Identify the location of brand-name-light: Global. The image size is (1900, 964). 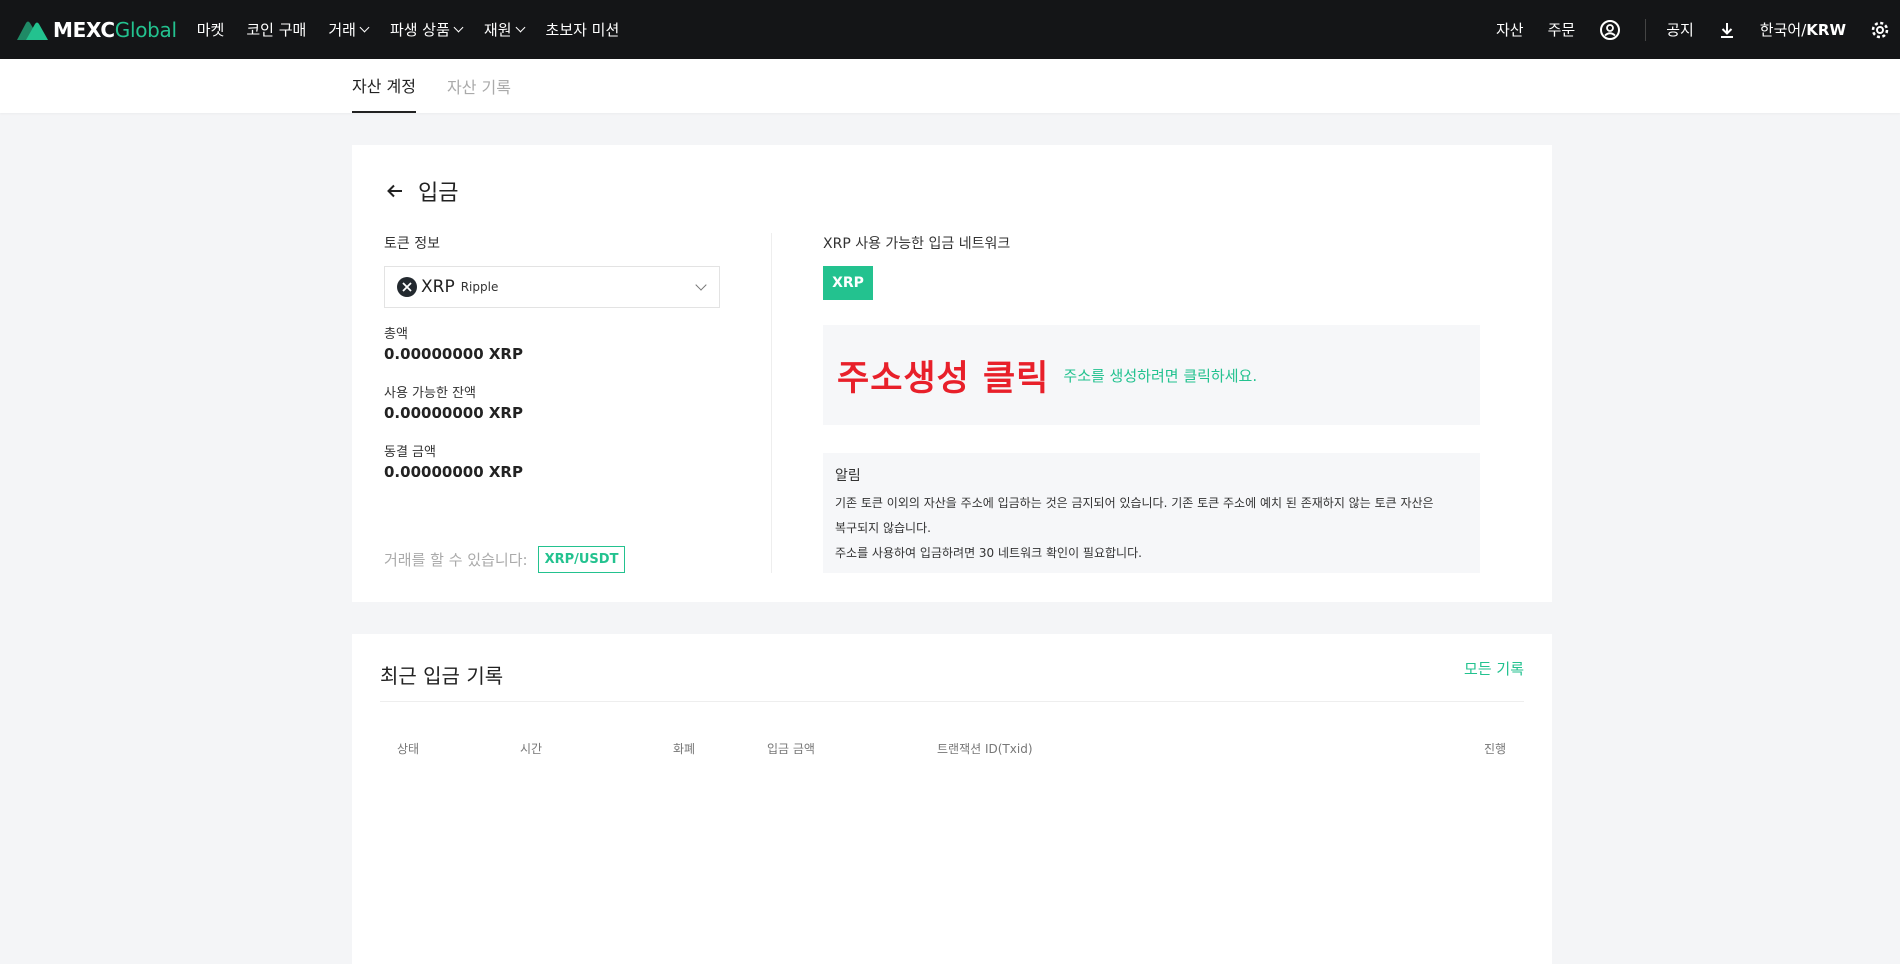
(145, 29).